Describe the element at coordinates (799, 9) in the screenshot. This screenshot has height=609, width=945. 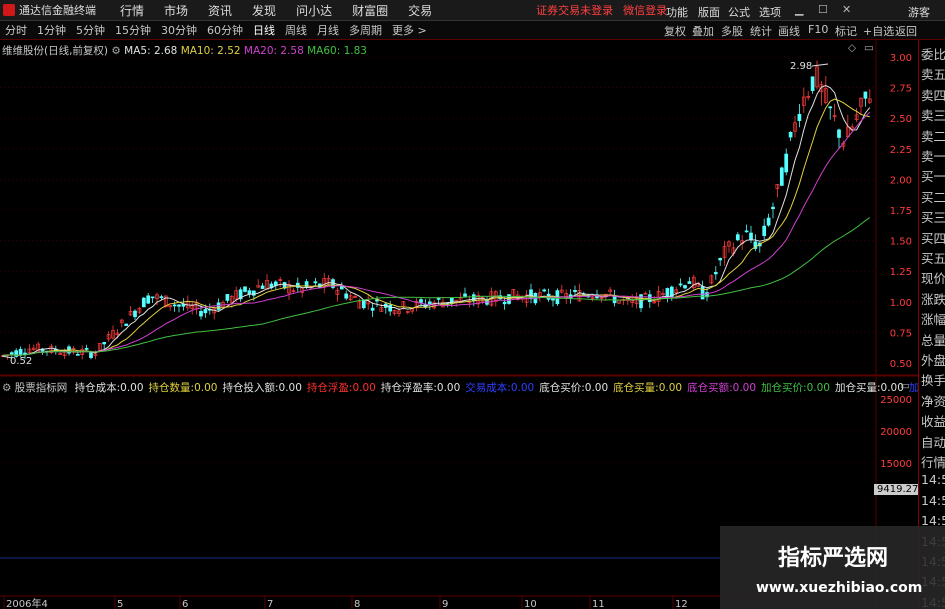
I see `minimize-icon: ▁` at that location.